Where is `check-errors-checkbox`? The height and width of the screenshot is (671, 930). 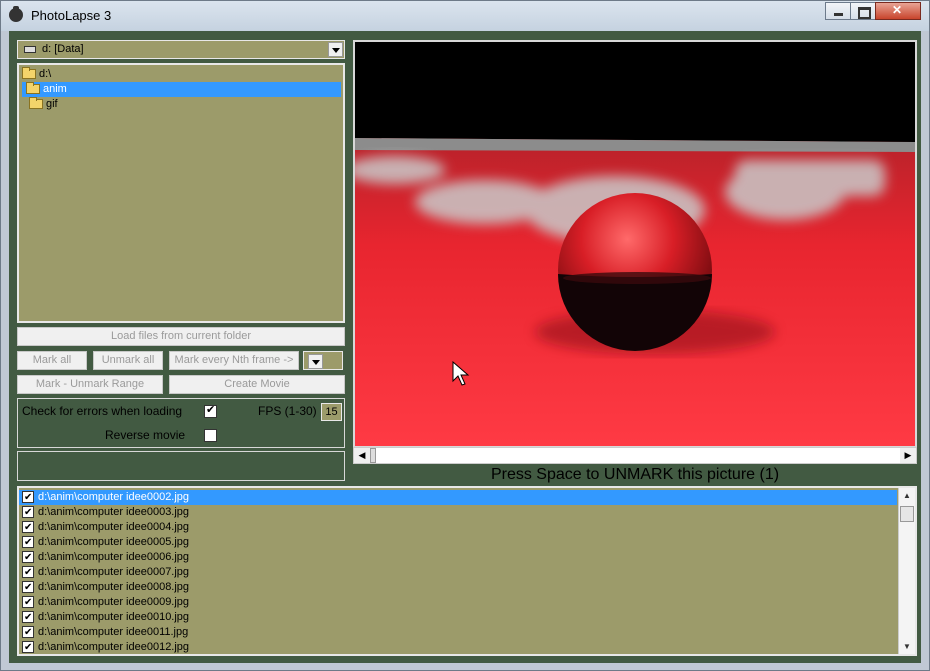
check-errors-checkbox is located at coordinates (210, 410).